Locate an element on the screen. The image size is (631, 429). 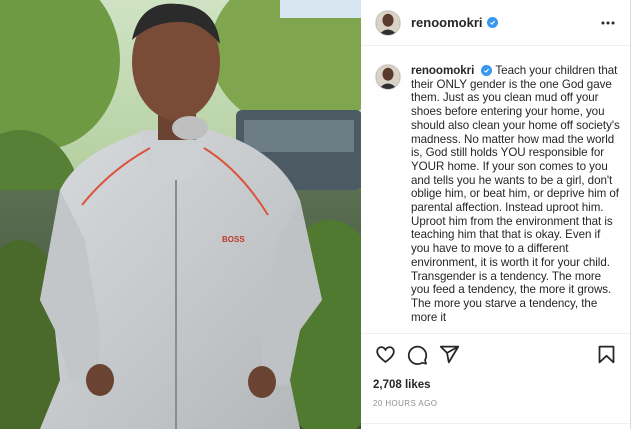
avatar is located at coordinates (388, 22).